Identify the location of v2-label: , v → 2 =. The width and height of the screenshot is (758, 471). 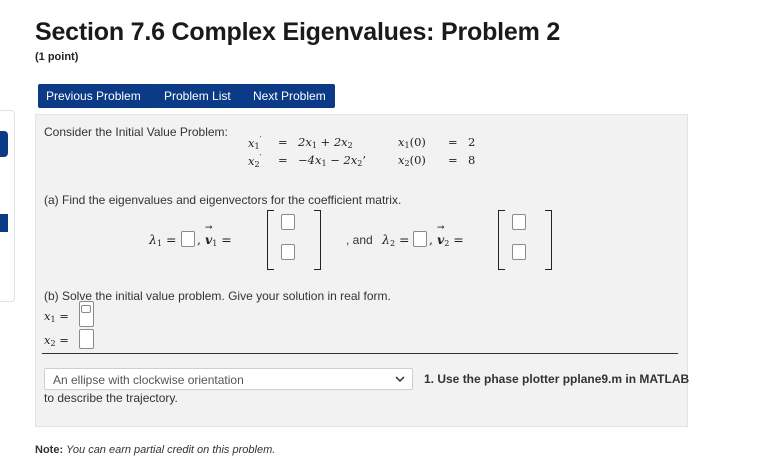
(446, 235).